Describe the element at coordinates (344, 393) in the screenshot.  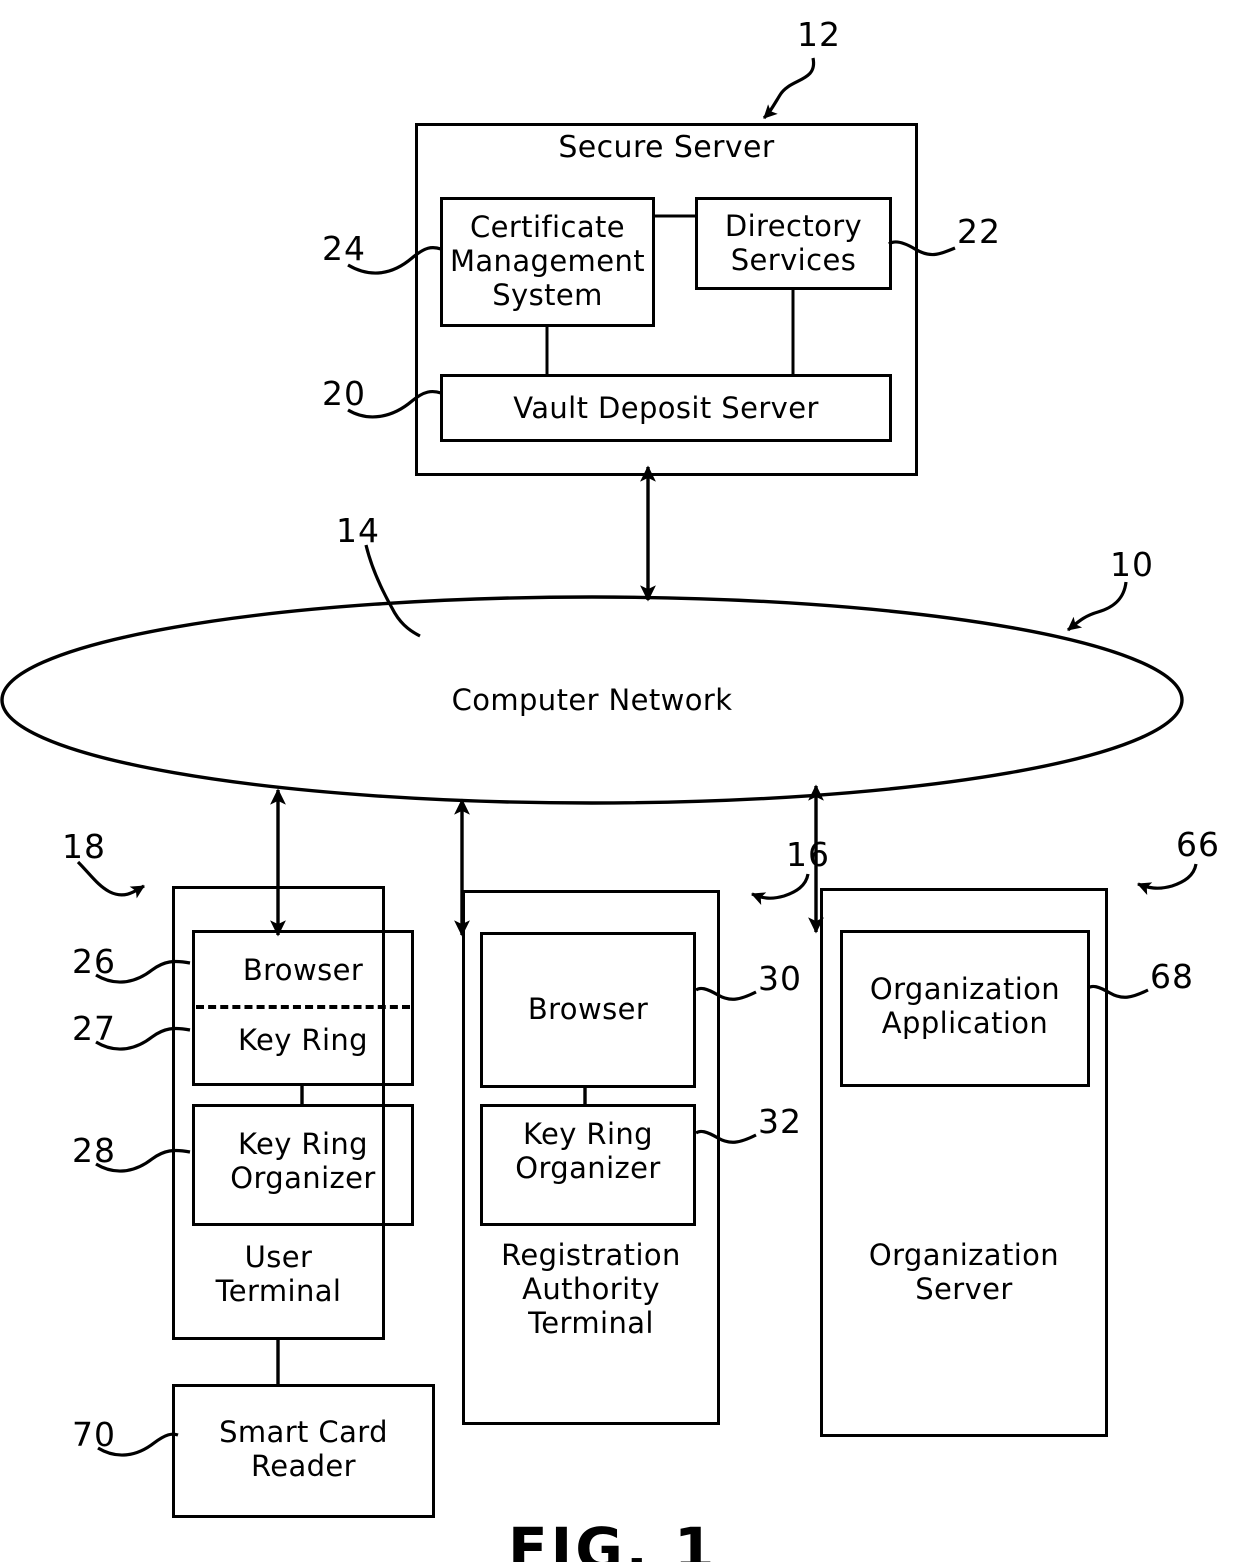
I see `ref-numeral-20: 20` at that location.